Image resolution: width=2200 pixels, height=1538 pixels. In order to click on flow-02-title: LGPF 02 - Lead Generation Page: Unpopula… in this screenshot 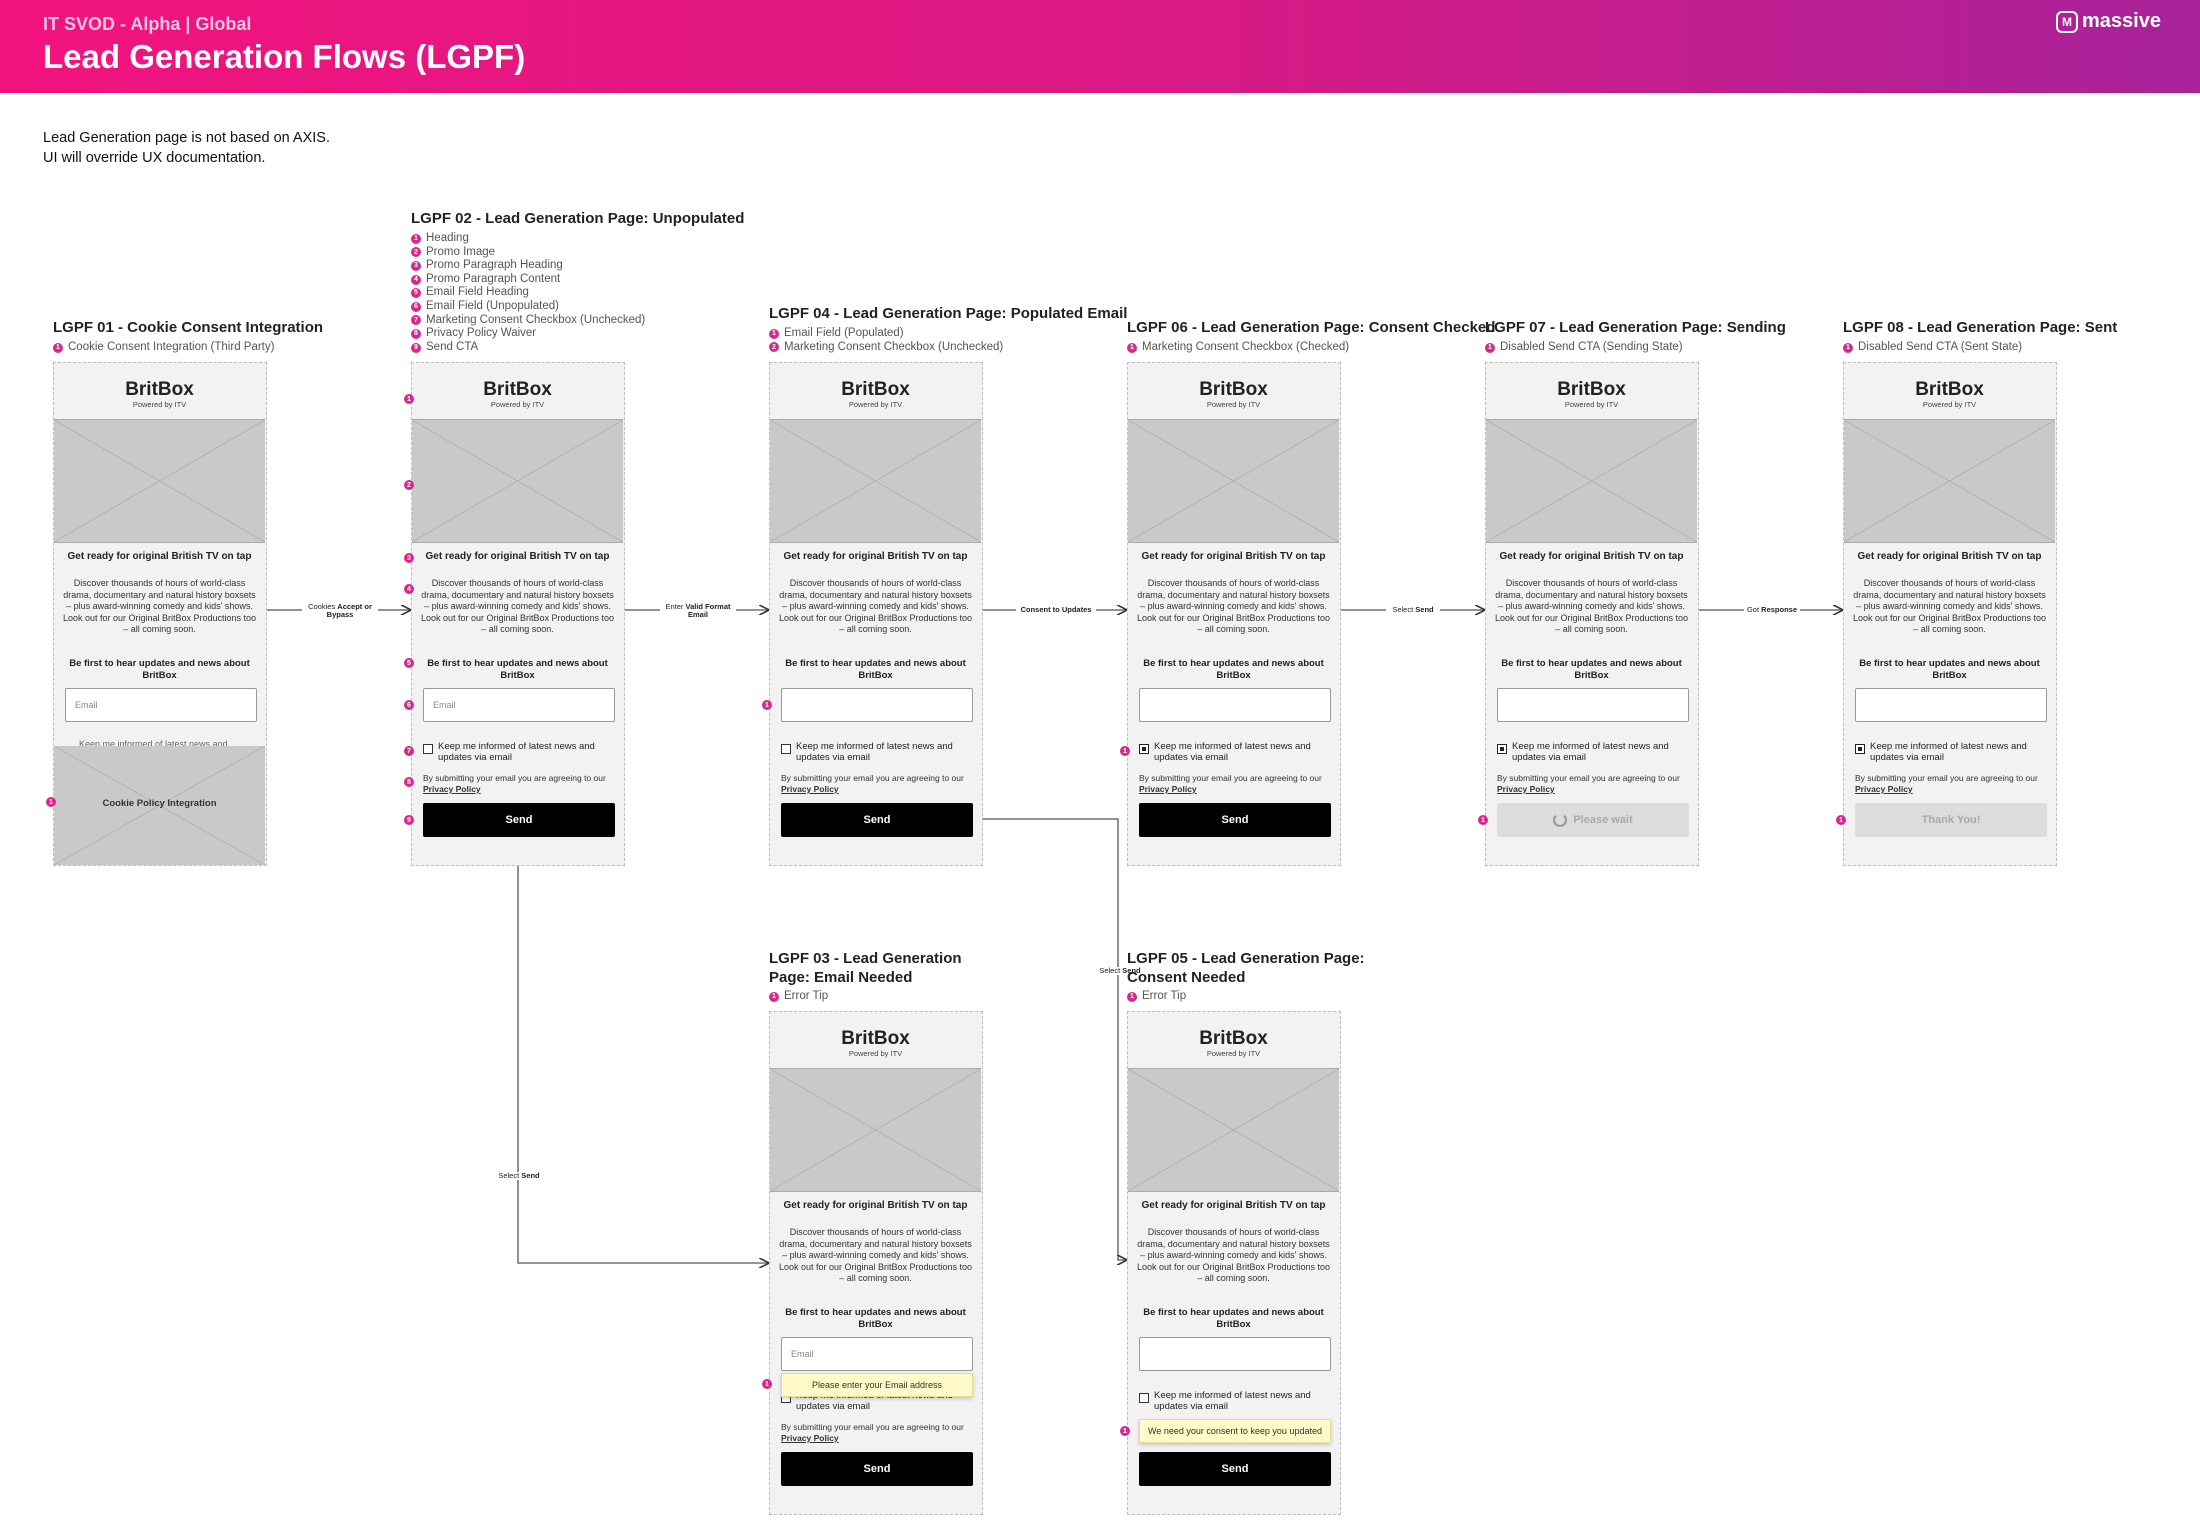, I will do `click(578, 218)`.